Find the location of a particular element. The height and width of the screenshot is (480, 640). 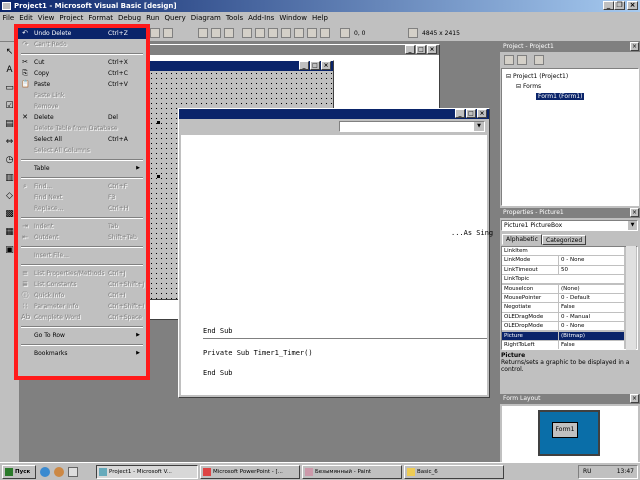

tab-alphabetic: Alphabetic is located at coordinates (522, 239).